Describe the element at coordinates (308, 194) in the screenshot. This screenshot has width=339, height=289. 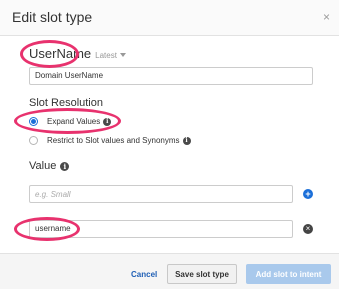
I see `add-circle-icon: +` at that location.